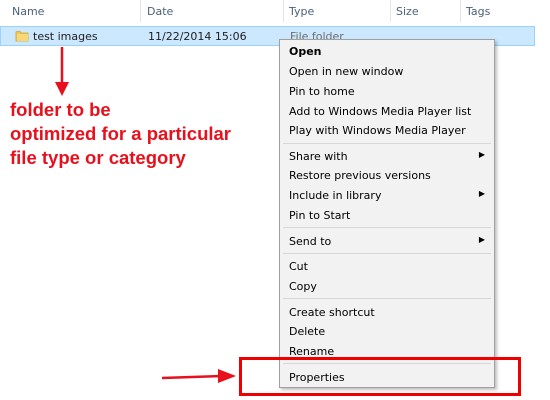 The height and width of the screenshot is (400, 550). Describe the element at coordinates (28, 11) in the screenshot. I see `column-name: Name` at that location.